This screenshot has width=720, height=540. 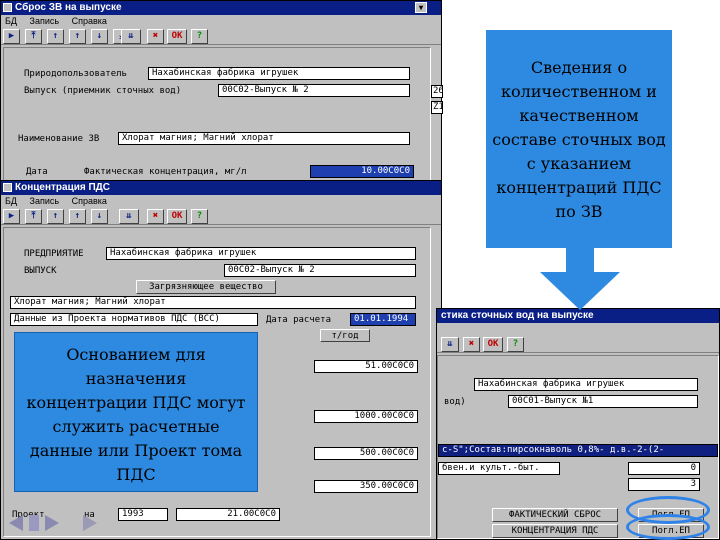 What do you see at coordinates (517, 315) in the screenshot?
I see `window-title: стика сточных вод на выпуске` at bounding box center [517, 315].